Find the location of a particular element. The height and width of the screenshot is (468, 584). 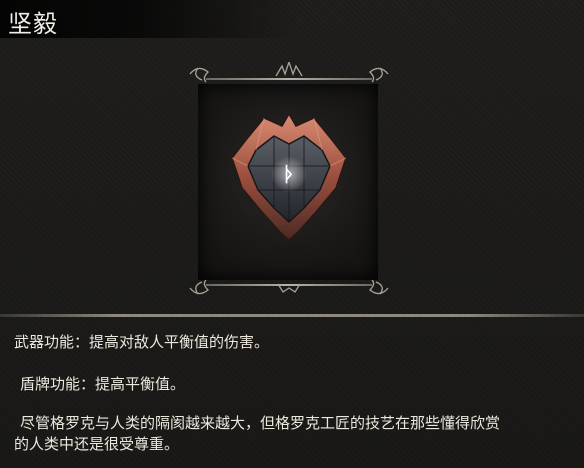

shield-effect-text: 盾牌功能：提高平衡值。 is located at coordinates (103, 384).